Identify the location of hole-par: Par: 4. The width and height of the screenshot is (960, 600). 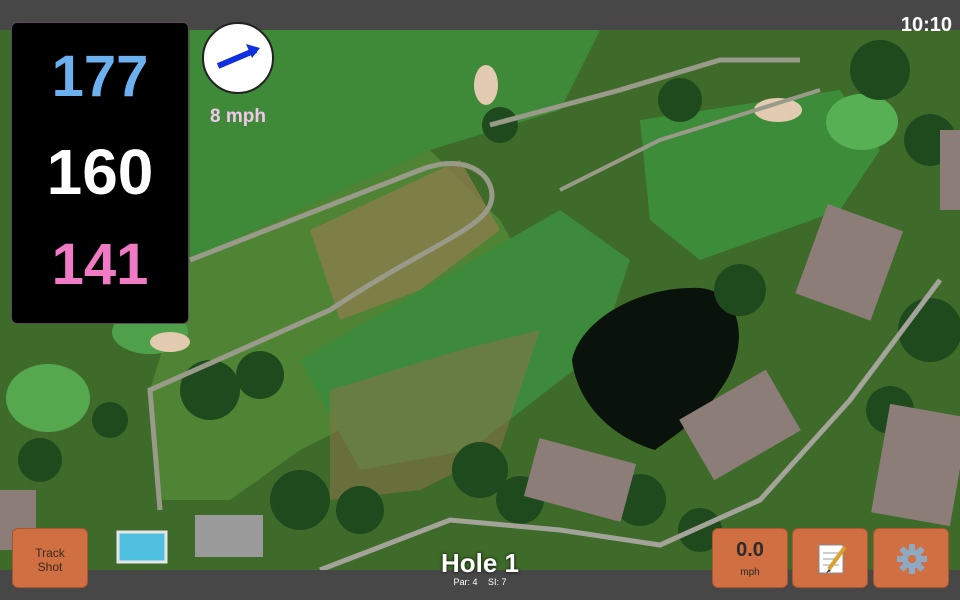
(465, 582).